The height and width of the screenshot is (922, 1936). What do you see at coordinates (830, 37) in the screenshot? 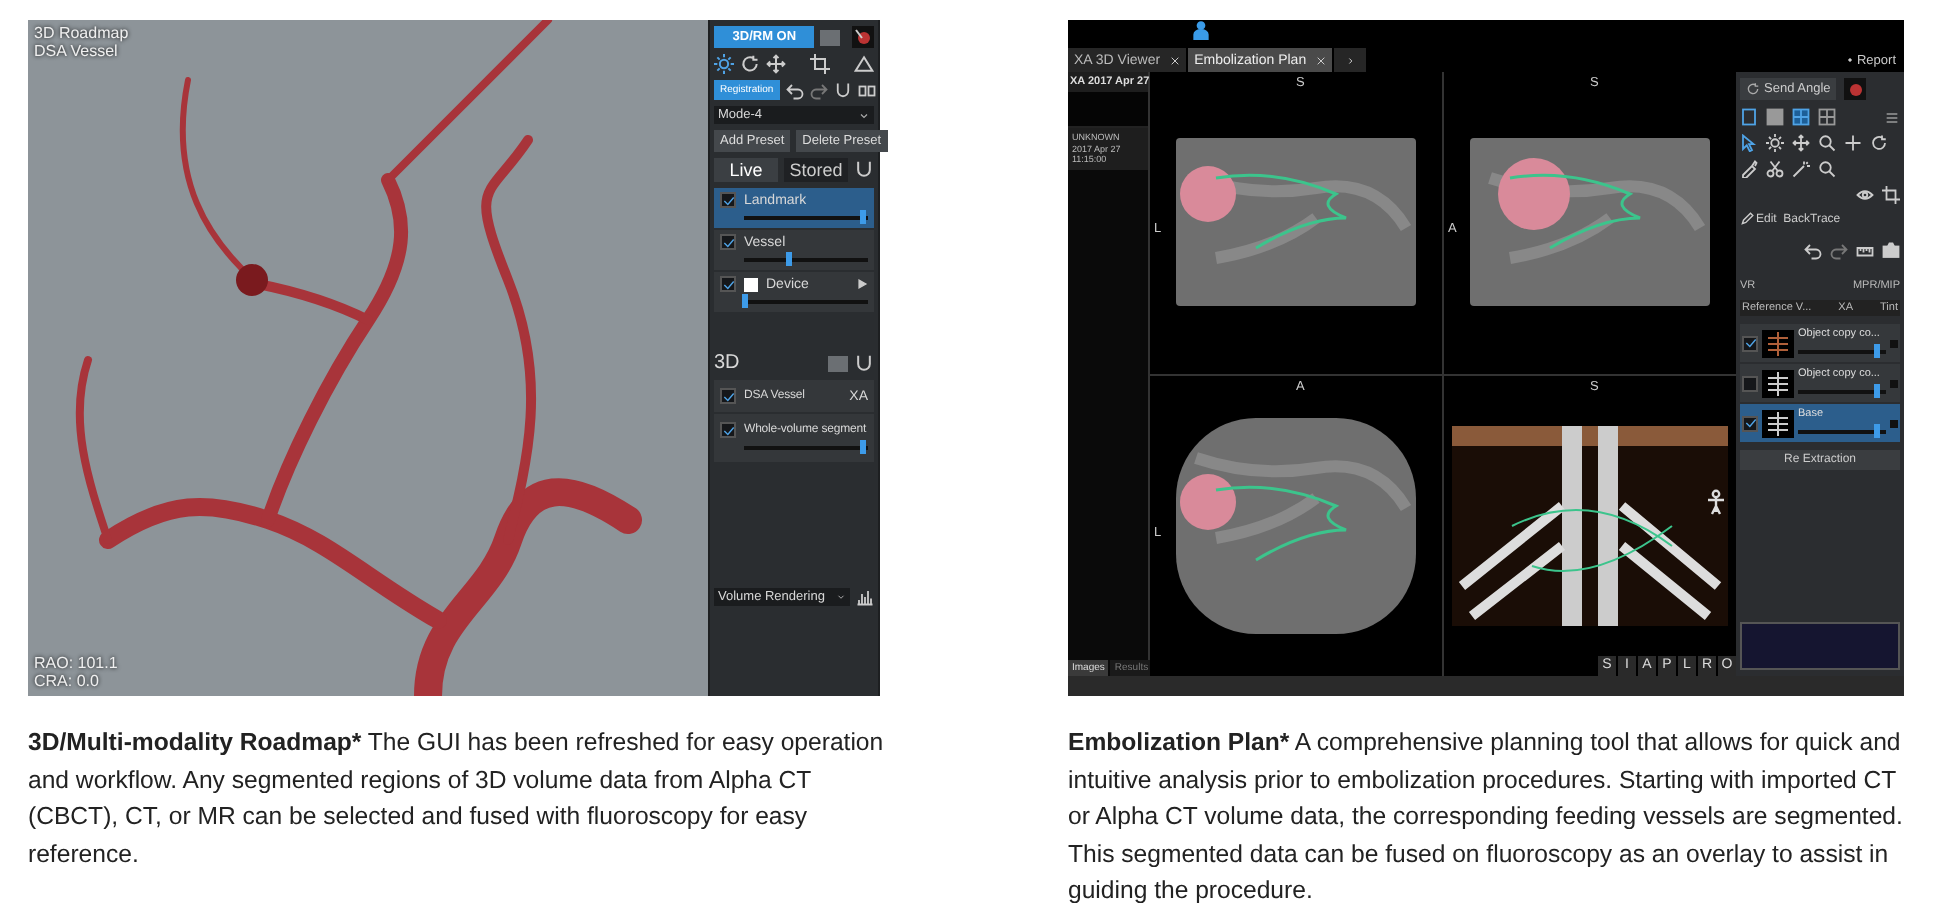
I see `small-button` at bounding box center [830, 37].